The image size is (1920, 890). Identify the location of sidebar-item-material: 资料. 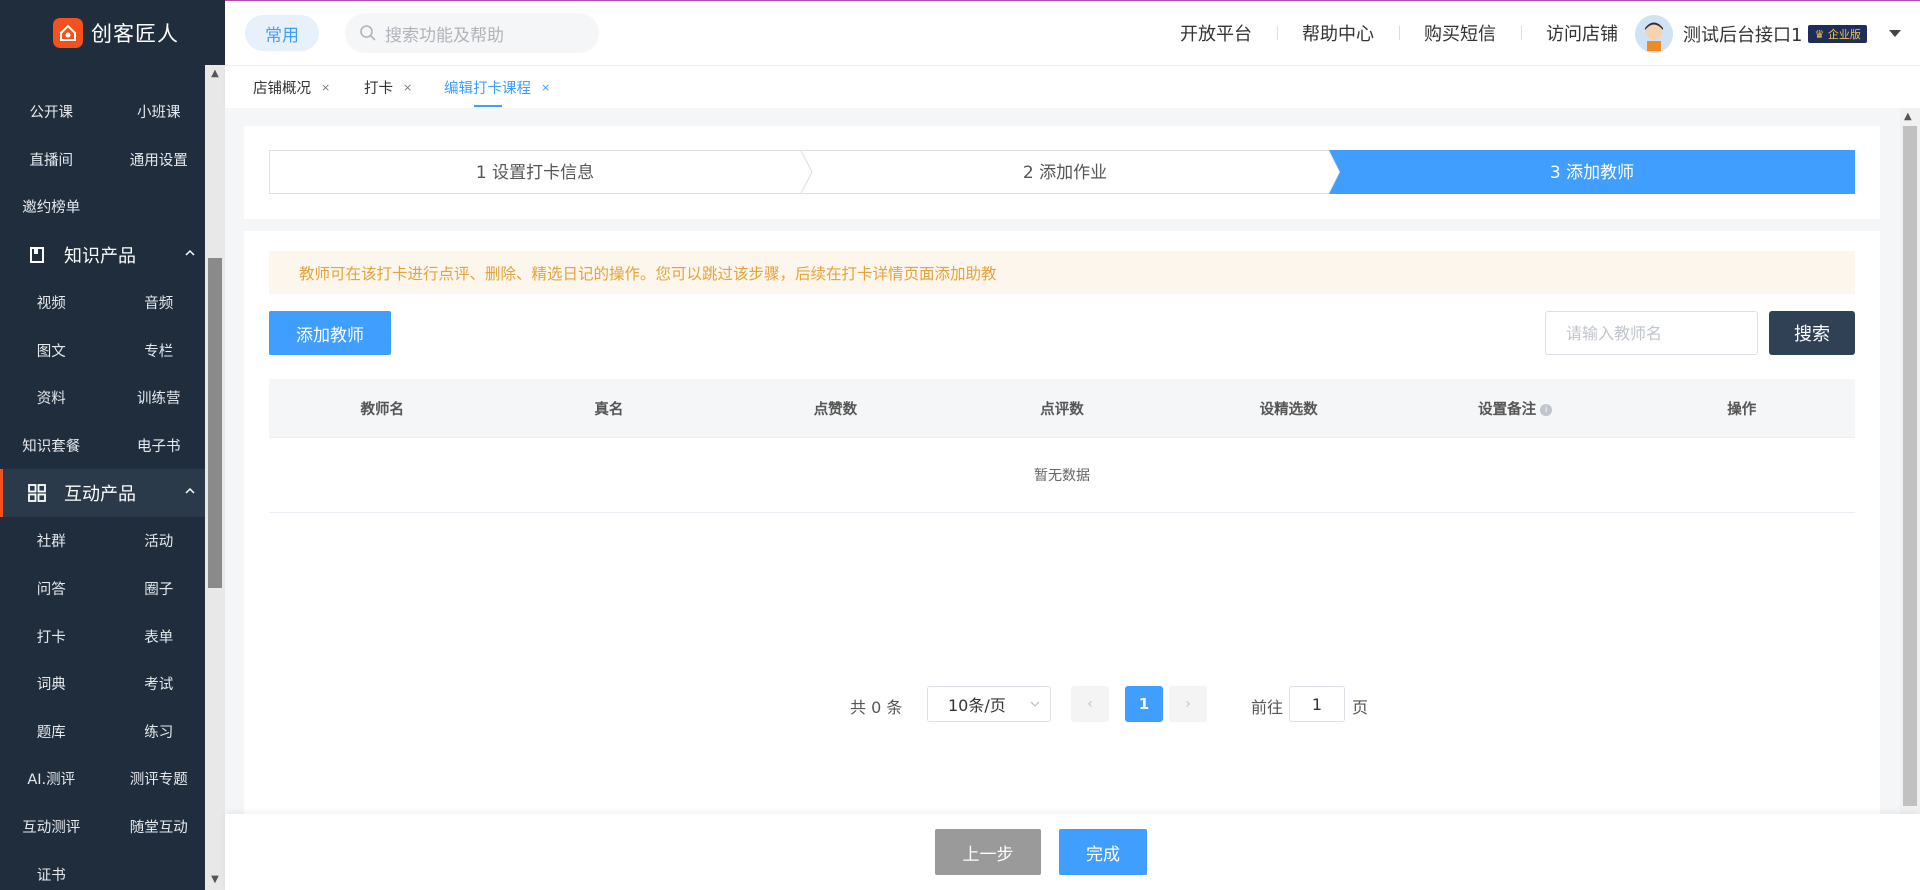
(51, 397).